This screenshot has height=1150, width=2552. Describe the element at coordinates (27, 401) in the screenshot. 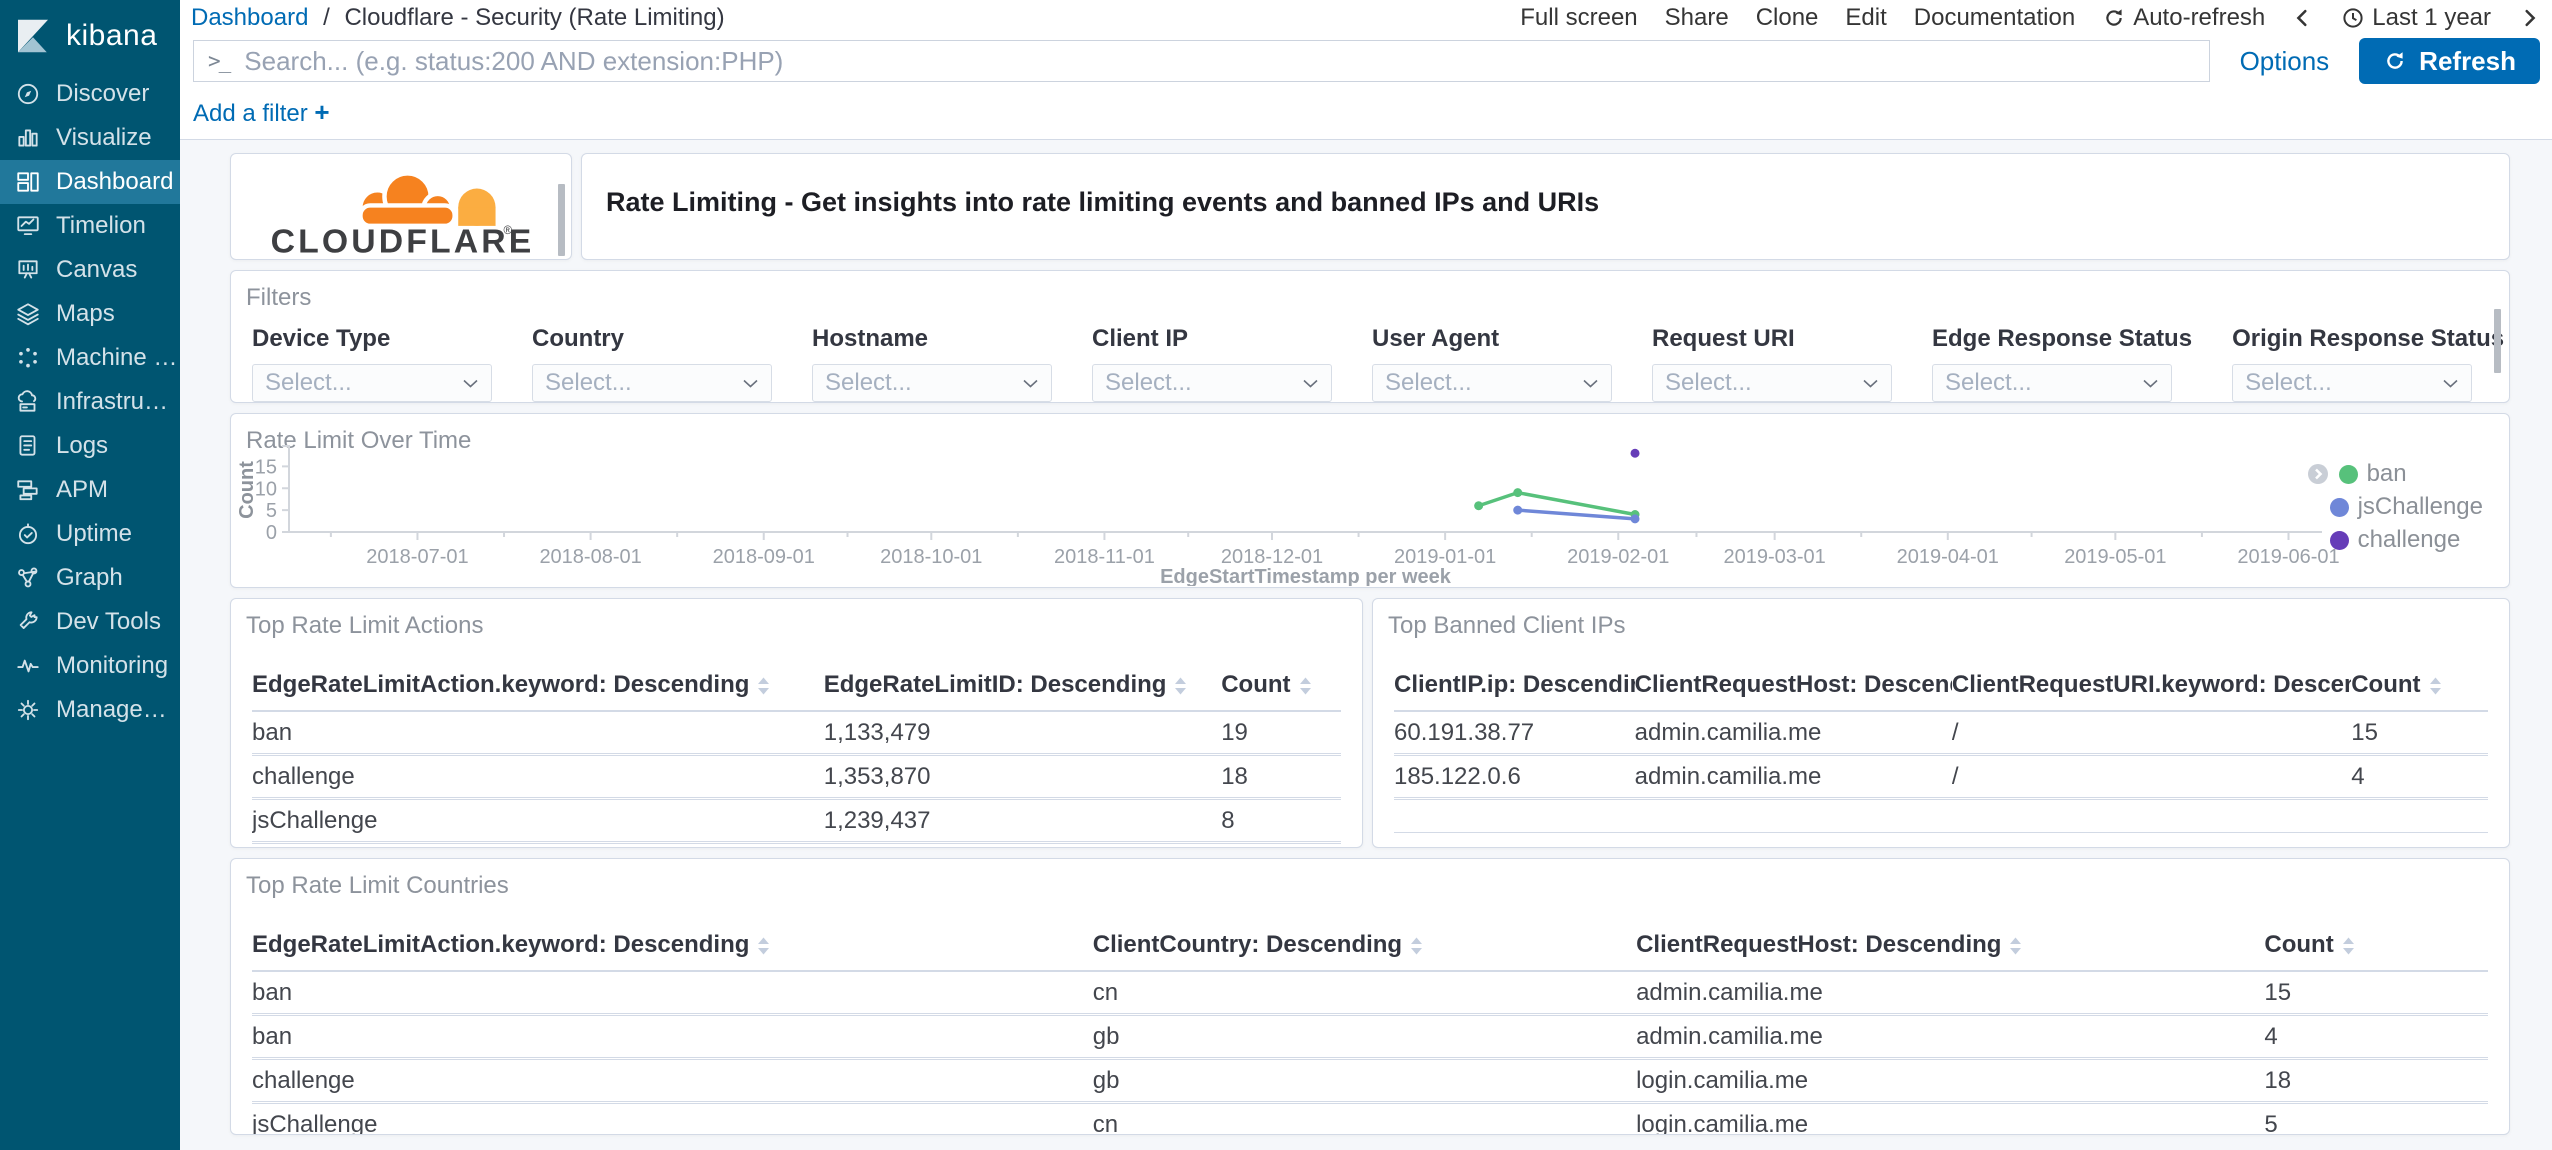

I see `infrastructure-icon` at that location.